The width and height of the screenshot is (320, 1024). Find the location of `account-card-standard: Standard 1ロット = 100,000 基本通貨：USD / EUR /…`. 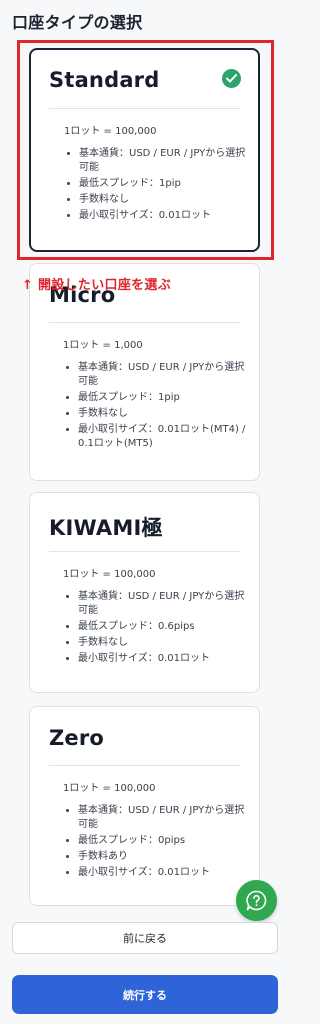

account-card-standard: Standard 1ロット = 100,000 基本通貨：USD / EUR /… is located at coordinates (144, 150).